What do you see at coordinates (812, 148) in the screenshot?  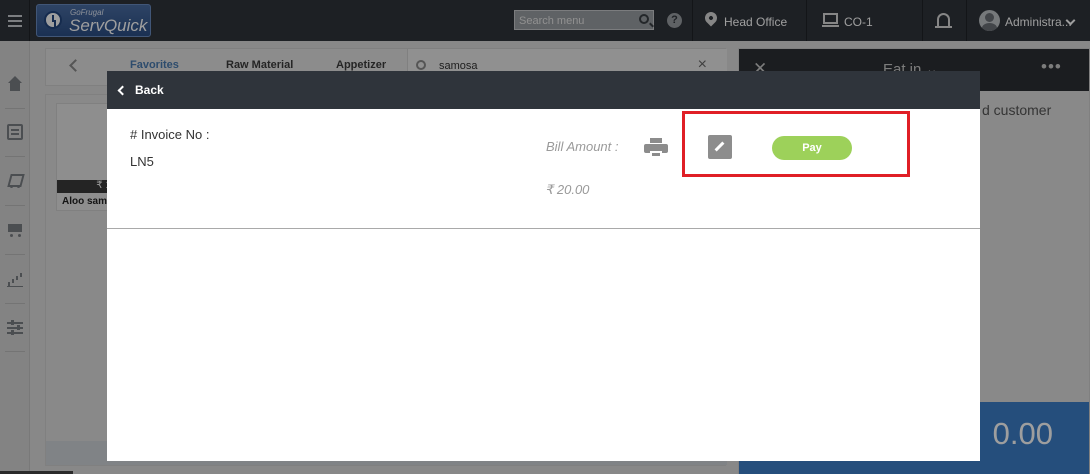 I see `pay-button: Pay` at bounding box center [812, 148].